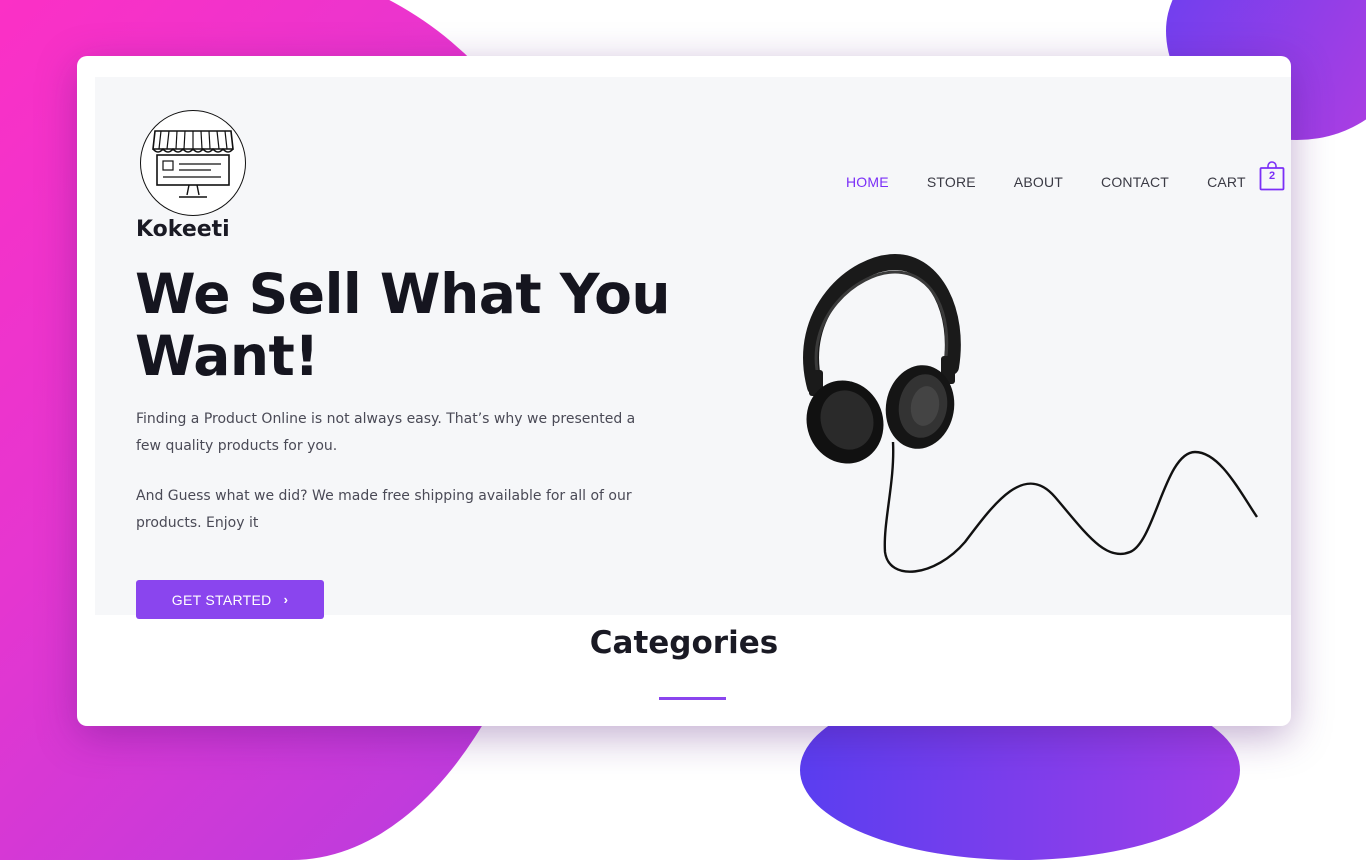 This screenshot has width=1366, height=860. What do you see at coordinates (183, 229) in the screenshot?
I see `brand-name: Kokeeti` at bounding box center [183, 229].